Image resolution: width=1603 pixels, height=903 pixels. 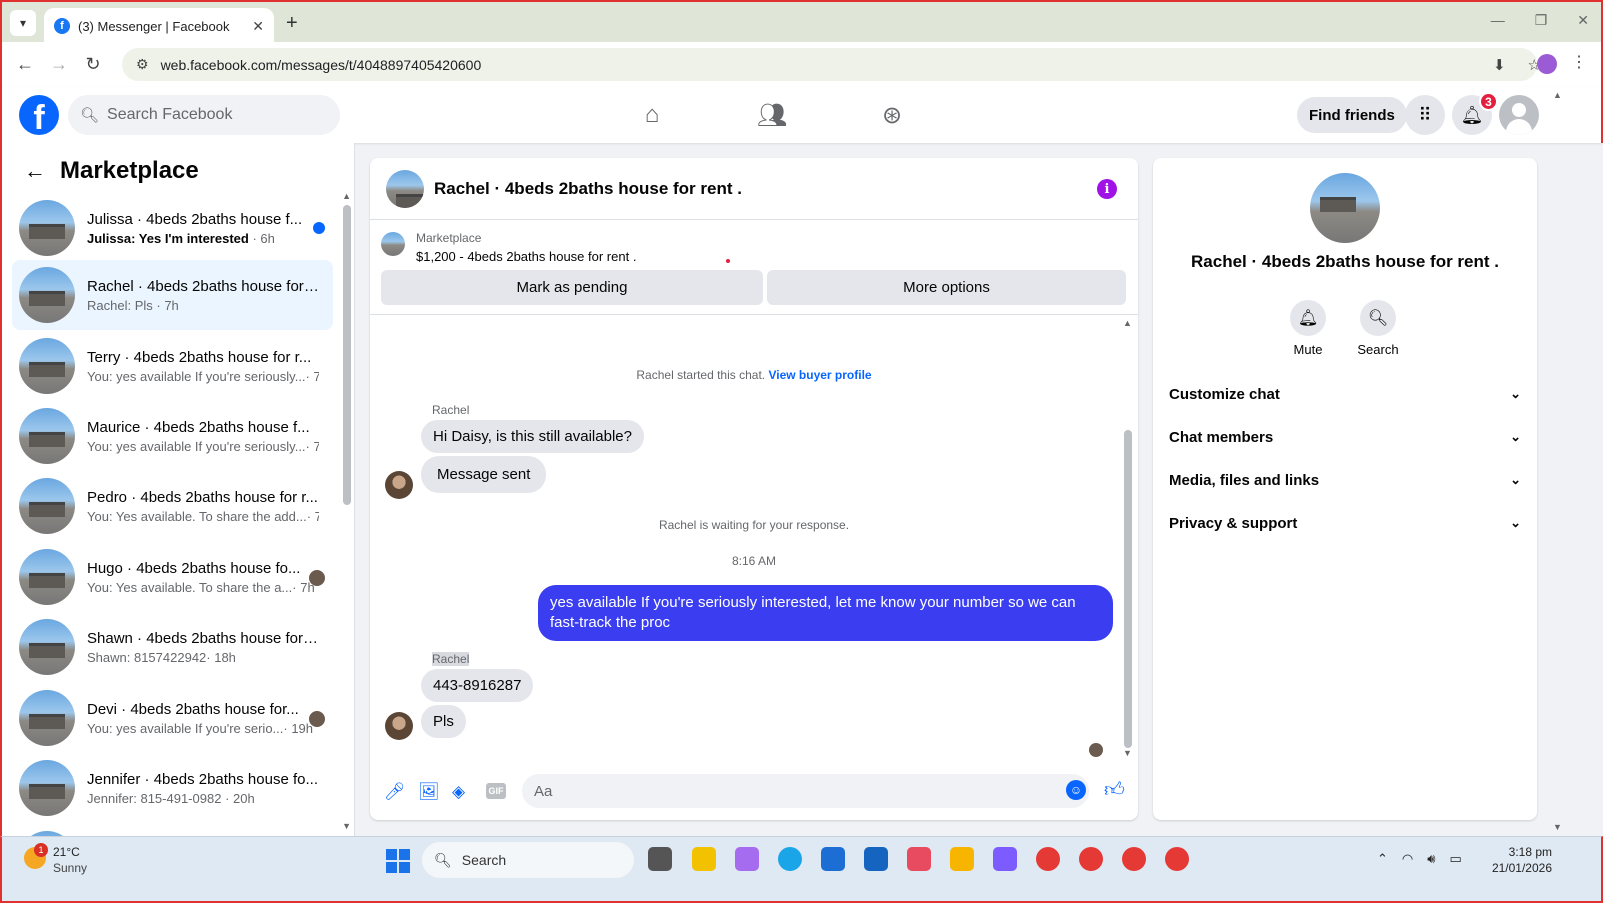 I want to click on clock-date: 21/01/2026, so click(x=1515, y=868).